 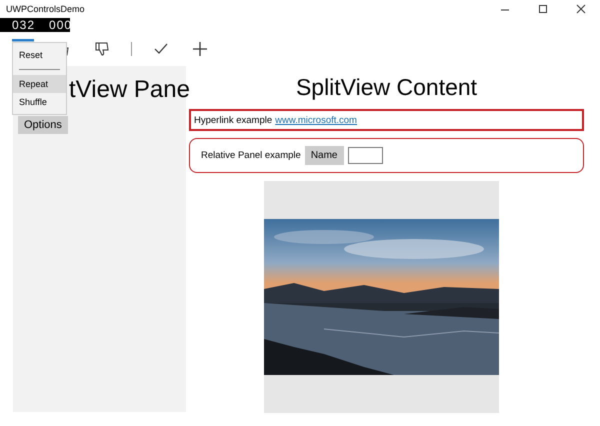 What do you see at coordinates (39, 84) in the screenshot?
I see `menu-item: Repeat` at bounding box center [39, 84].